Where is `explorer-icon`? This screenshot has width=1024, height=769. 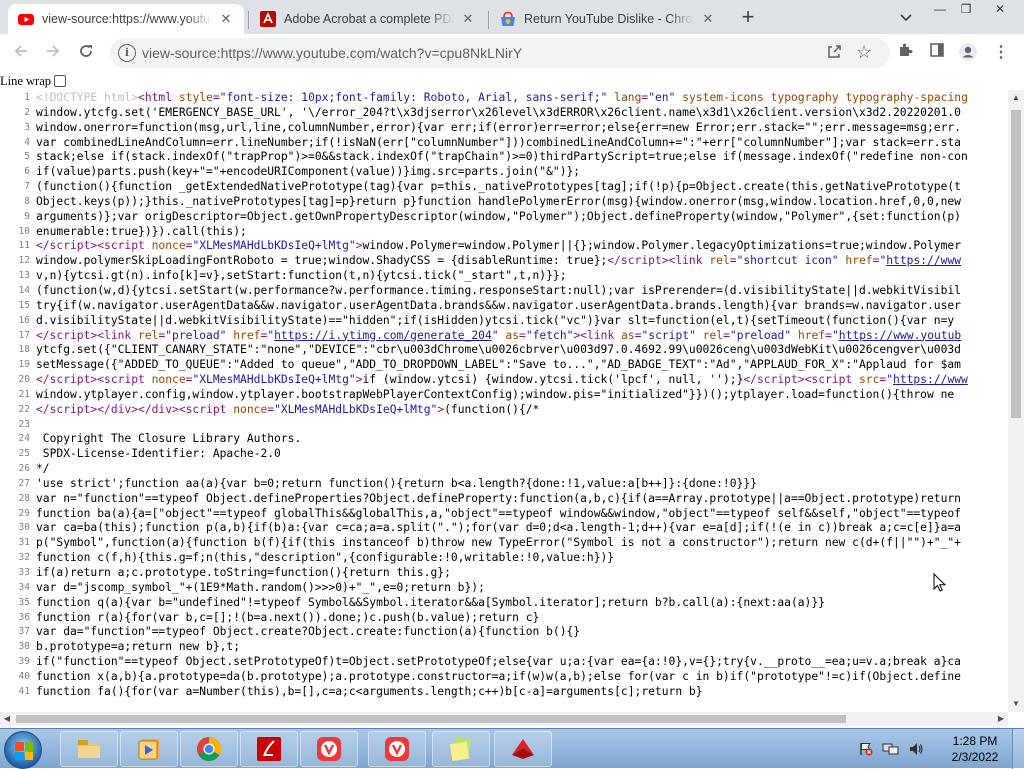 explorer-icon is located at coordinates (89, 749).